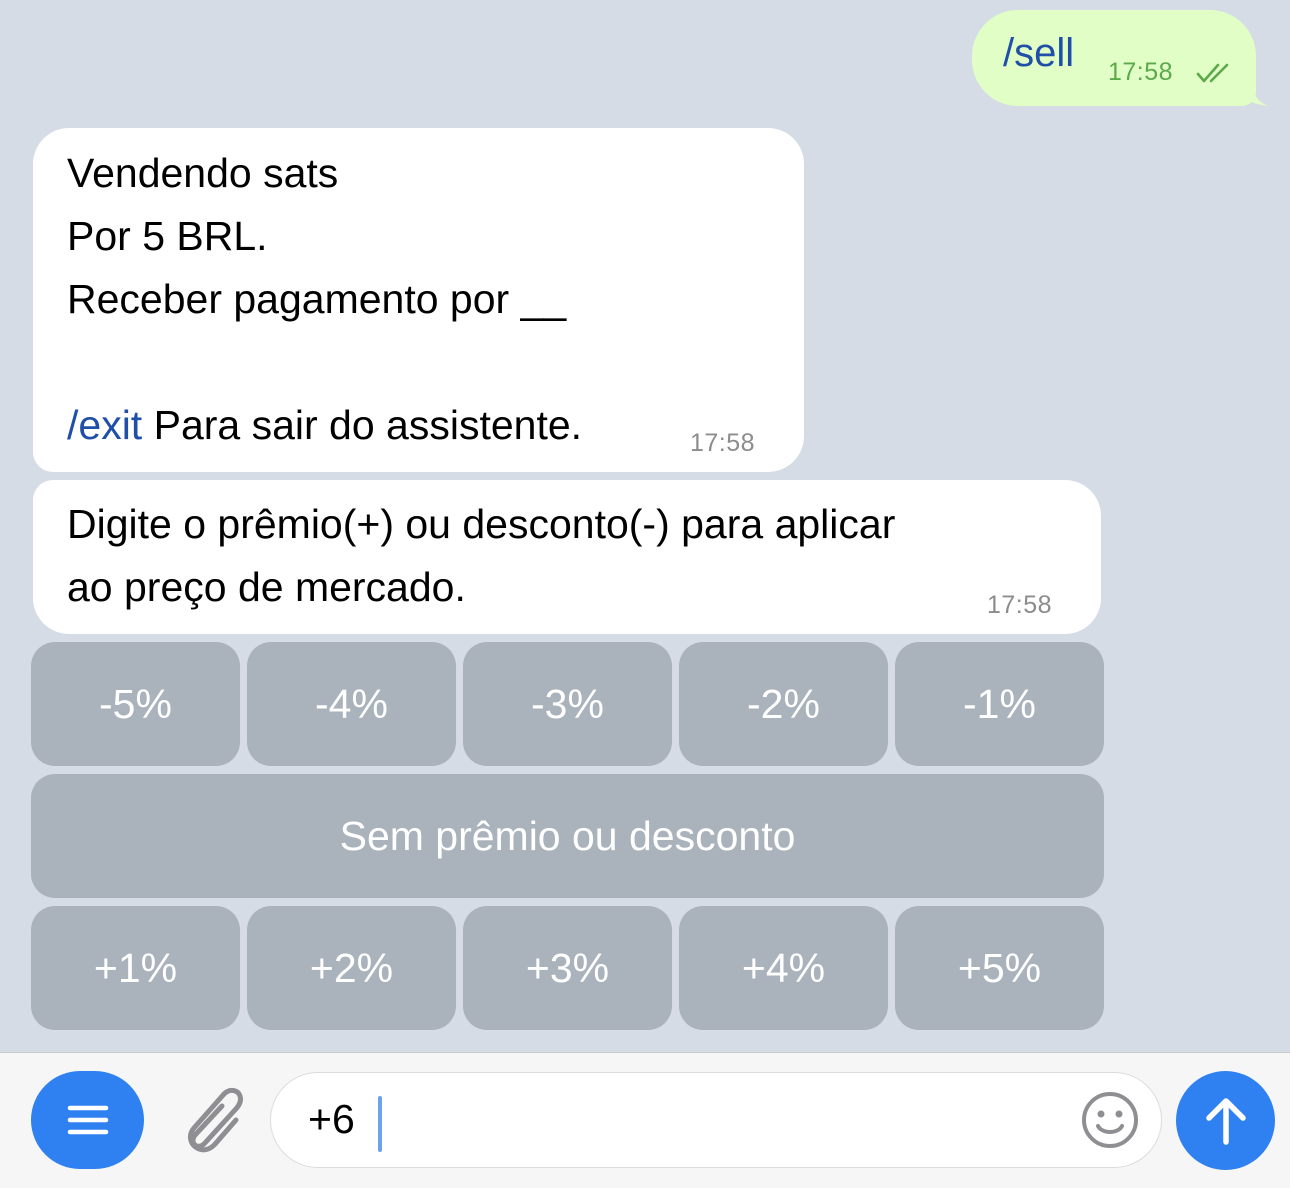 This screenshot has height=1188, width=1290. I want to click on keyboard-button-minus-4: -4%, so click(351, 704).